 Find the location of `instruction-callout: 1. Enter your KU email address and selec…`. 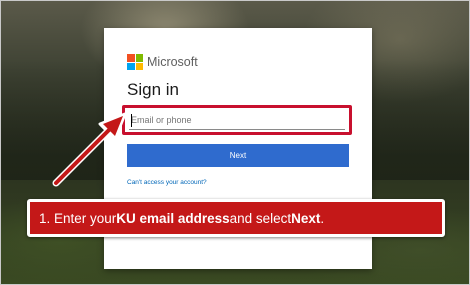

instruction-callout: 1. Enter your KU email address and selec… is located at coordinates (236, 218).